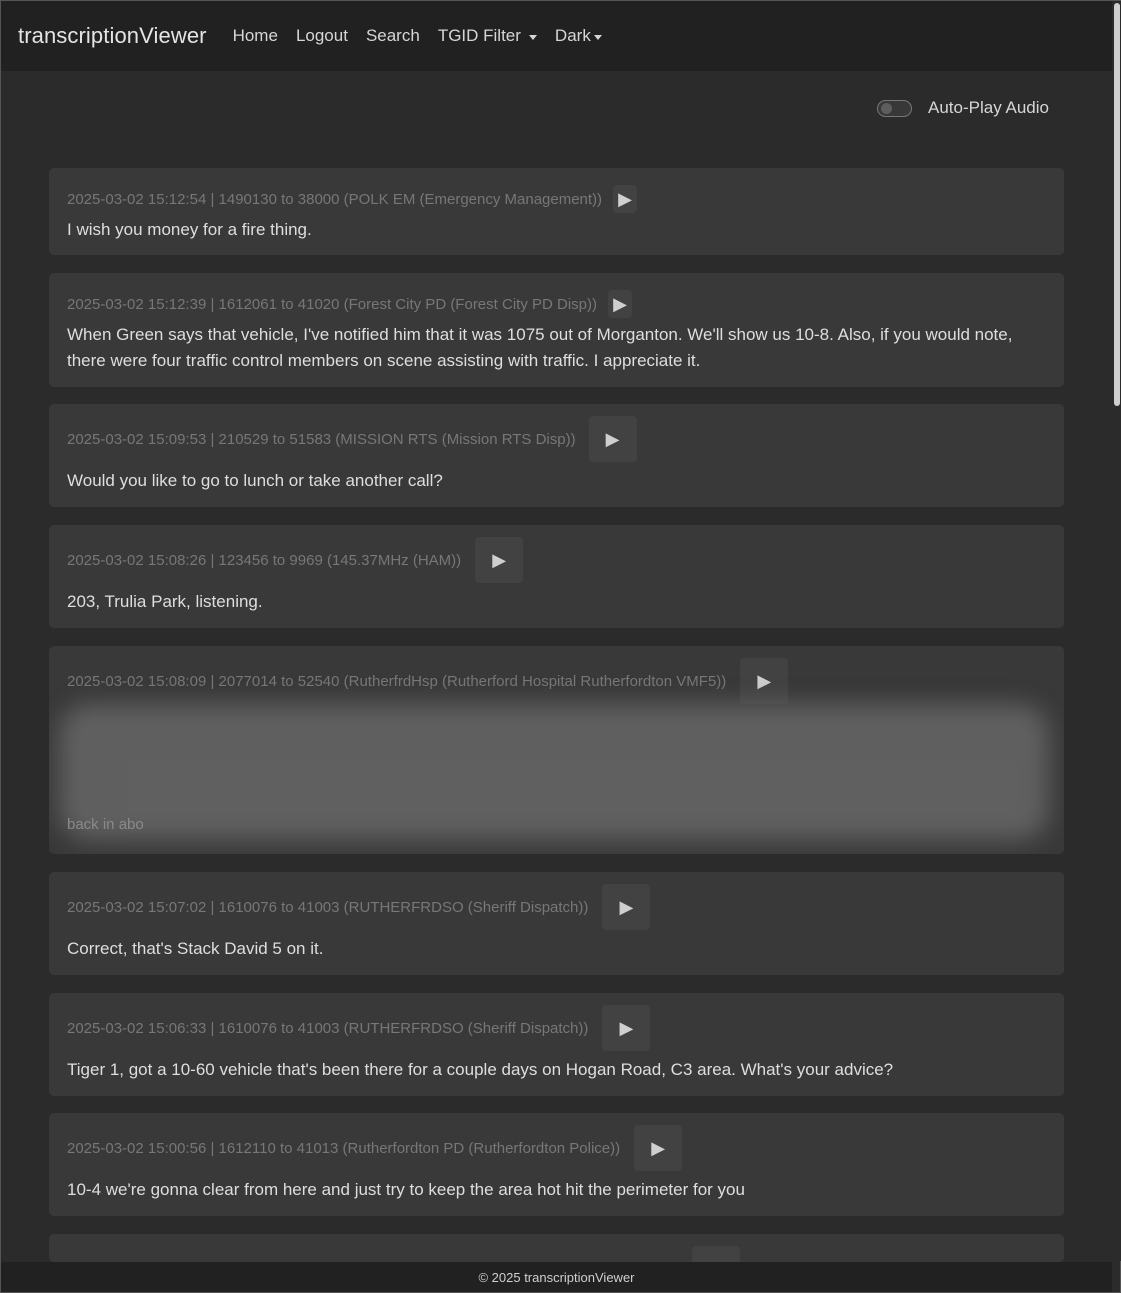 The width and height of the screenshot is (1121, 1293). What do you see at coordinates (165, 601) in the screenshot?
I see `card-text: 203, Trulia Park, listening.` at bounding box center [165, 601].